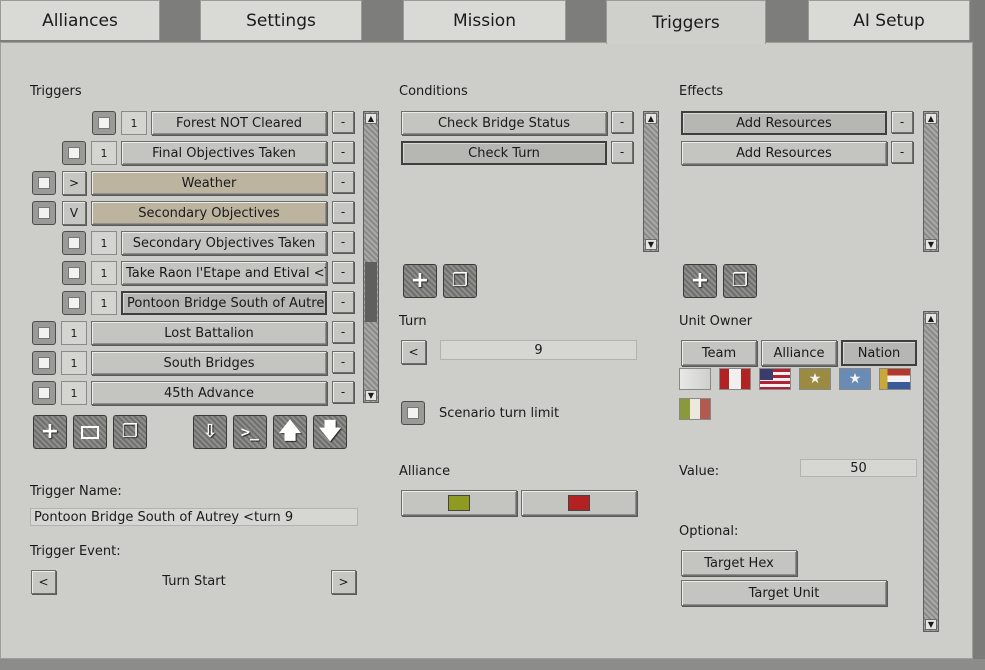  I want to click on trigger-item: Secondary Objectives Taken, so click(224, 243).